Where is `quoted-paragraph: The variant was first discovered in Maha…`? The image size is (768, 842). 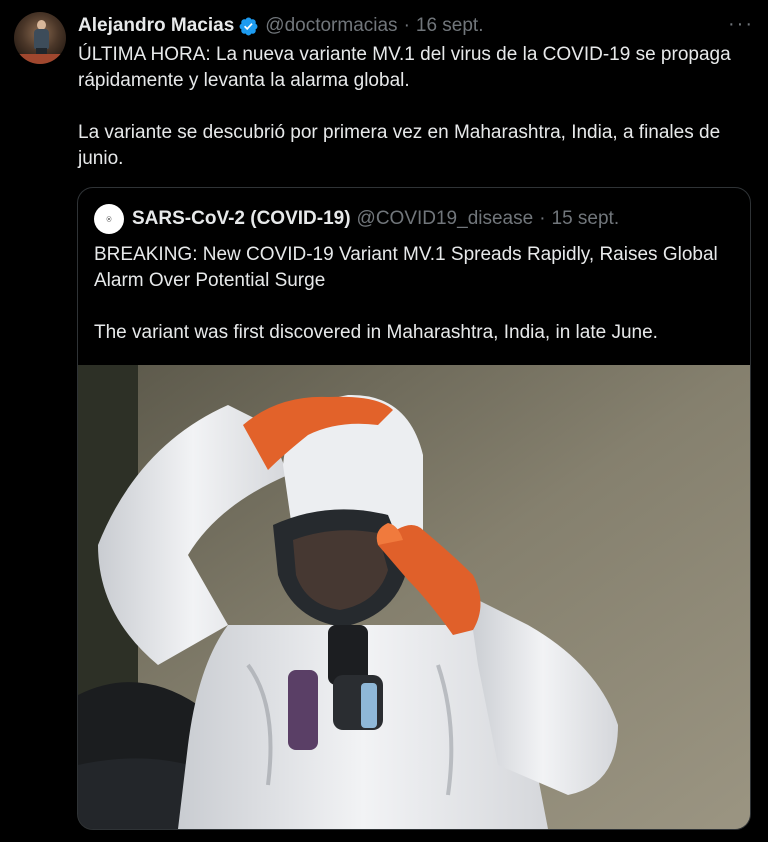 quoted-paragraph: The variant was first discovered in Maha… is located at coordinates (376, 332).